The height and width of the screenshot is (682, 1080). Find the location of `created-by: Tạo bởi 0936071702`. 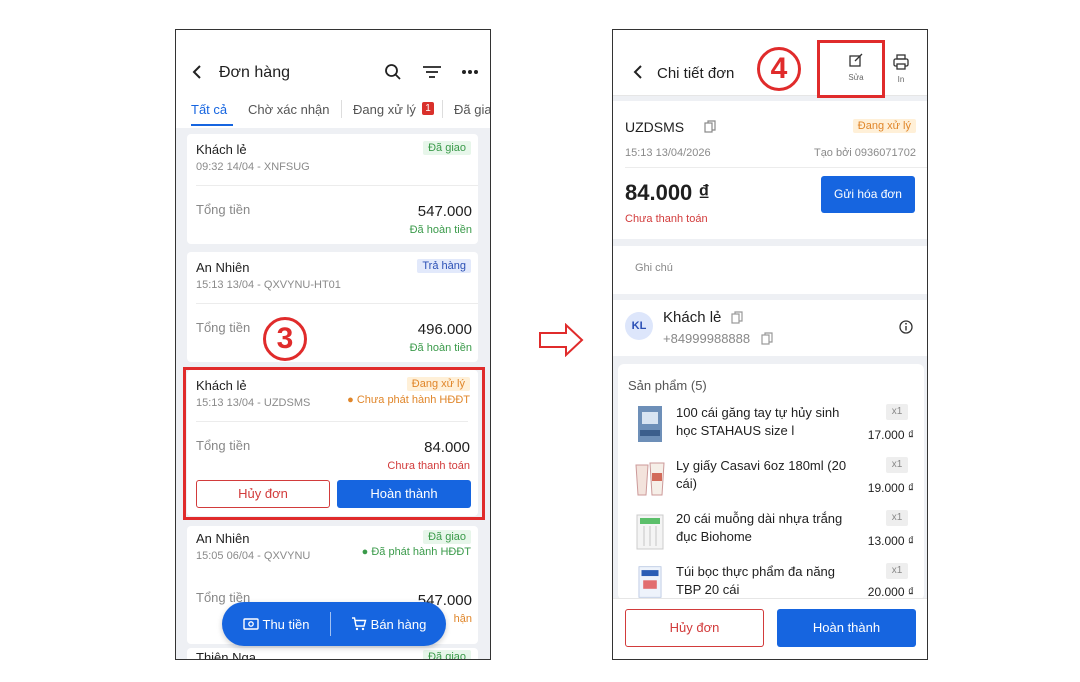

created-by: Tạo bởi 0936071702 is located at coordinates (864, 153).